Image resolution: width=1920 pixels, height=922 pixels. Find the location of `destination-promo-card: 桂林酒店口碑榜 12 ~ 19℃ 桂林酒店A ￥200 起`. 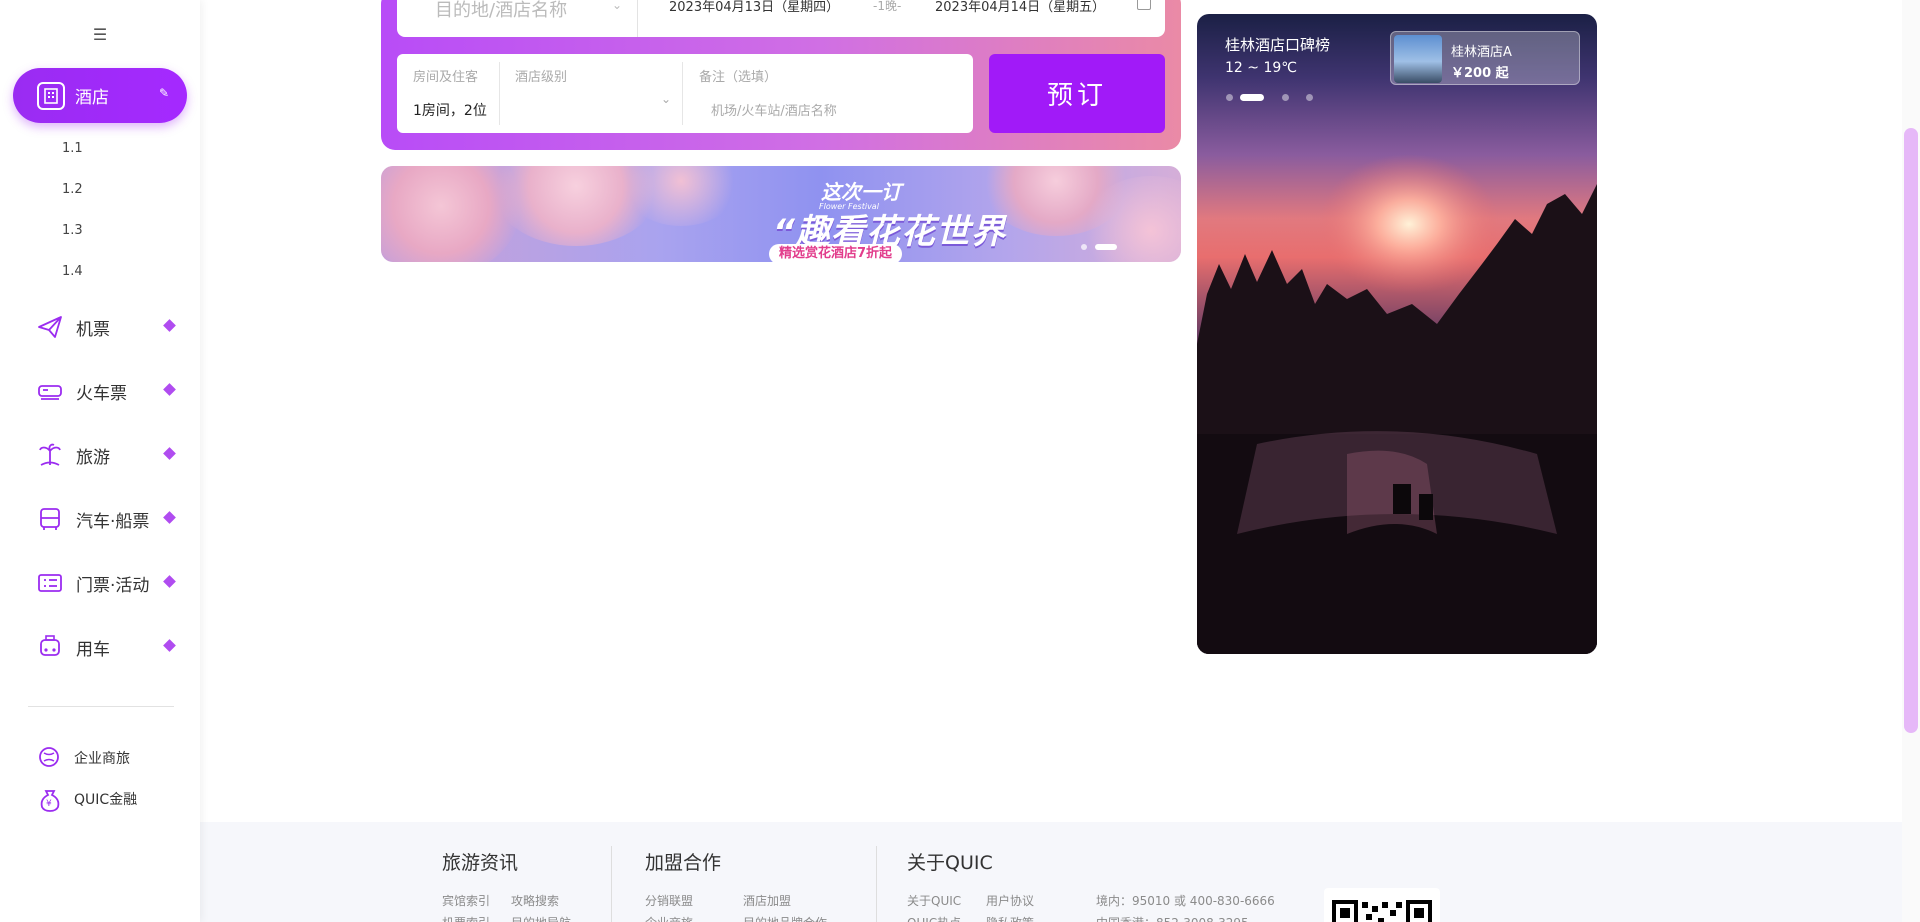

destination-promo-card: 桂林酒店口碑榜 12 ~ 19℃ 桂林酒店A ￥200 起 is located at coordinates (1397, 334).